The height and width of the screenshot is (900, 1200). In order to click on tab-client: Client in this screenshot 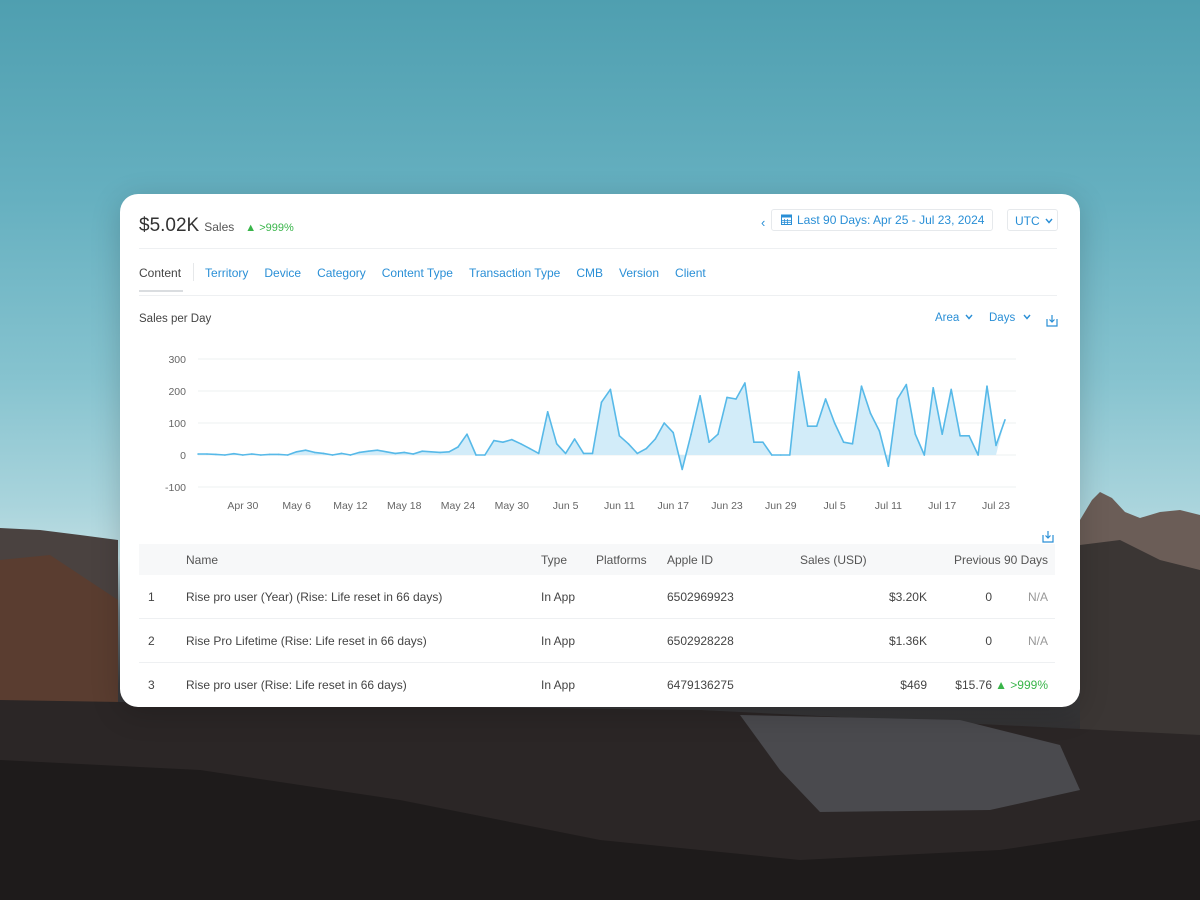, I will do `click(690, 273)`.